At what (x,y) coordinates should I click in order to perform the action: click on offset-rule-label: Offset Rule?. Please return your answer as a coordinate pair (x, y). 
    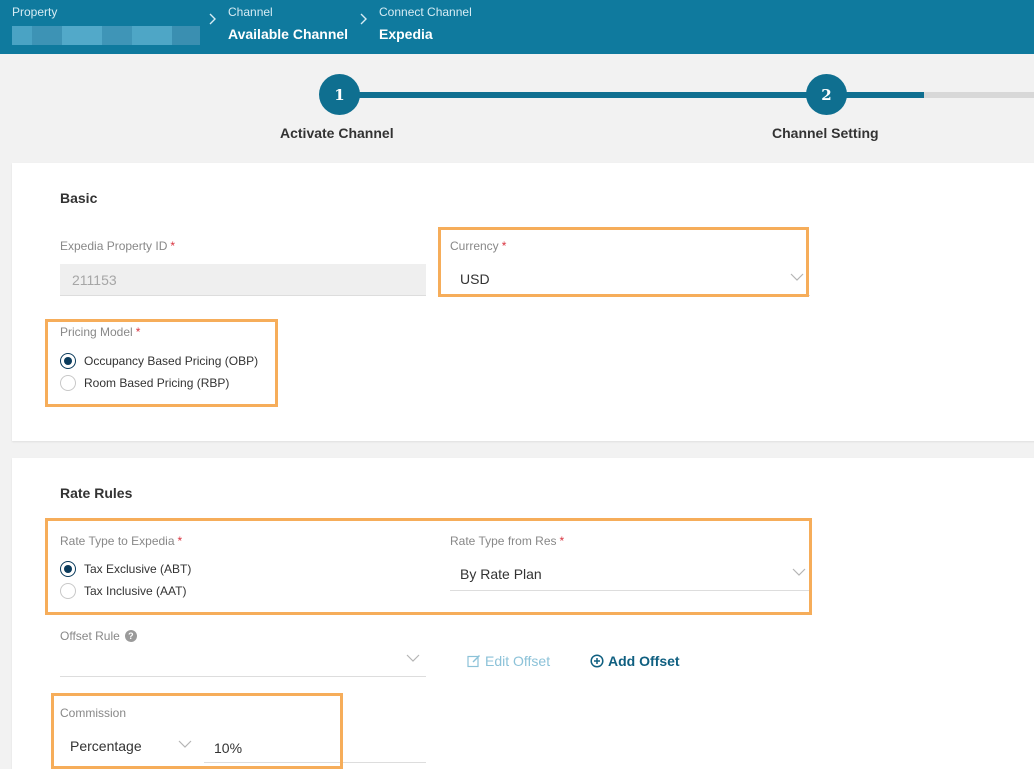
    Looking at the image, I should click on (98, 636).